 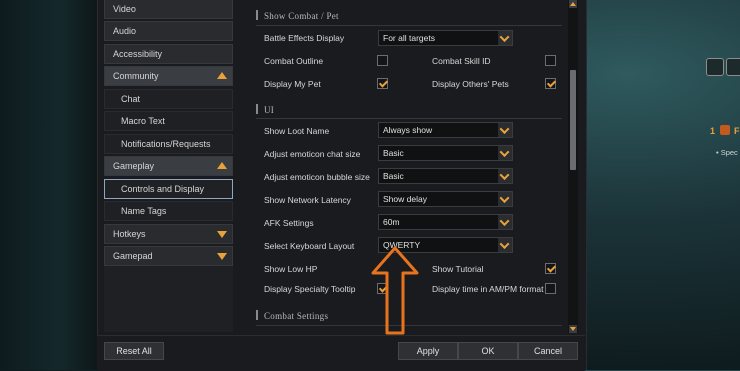 I want to click on search-icon, so click(x=733, y=67).